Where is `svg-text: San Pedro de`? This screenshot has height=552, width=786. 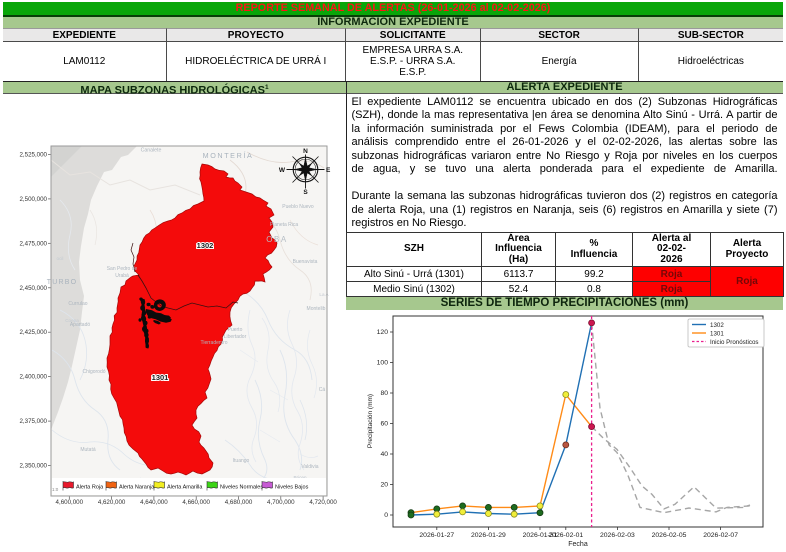
svg-text: San Pedro de is located at coordinates (122, 269).